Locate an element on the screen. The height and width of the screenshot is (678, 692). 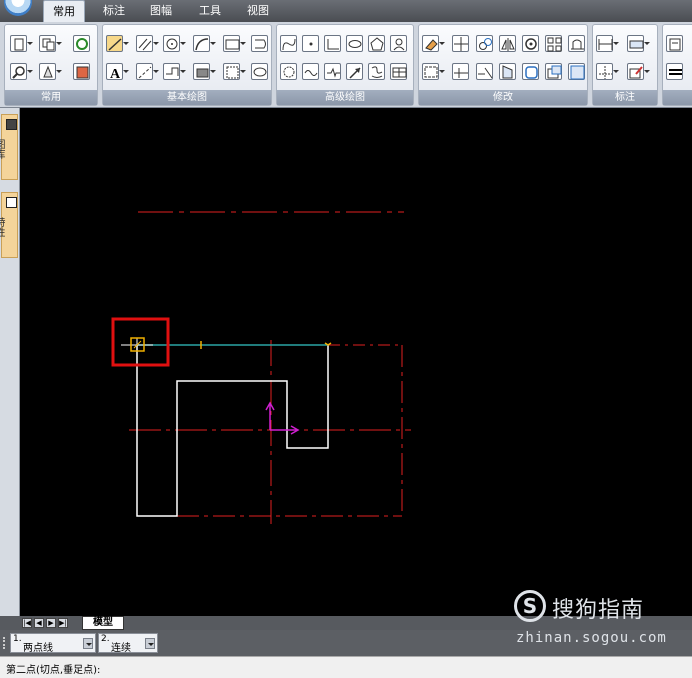
extend-icon is located at coordinates (460, 71).